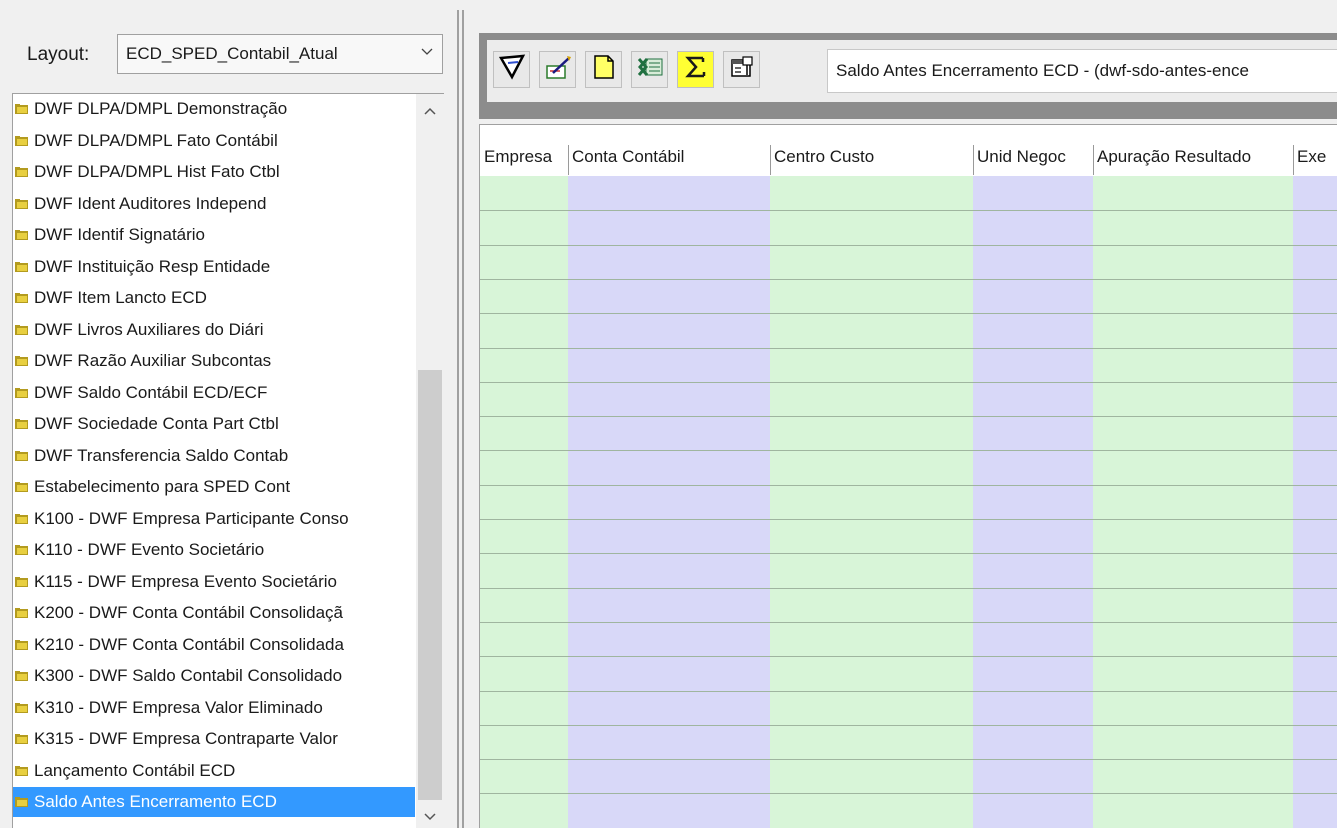  Describe the element at coordinates (178, 707) in the screenshot. I see `tree-item-label: K310 - DWF Empresa Valor Eliminado` at that location.